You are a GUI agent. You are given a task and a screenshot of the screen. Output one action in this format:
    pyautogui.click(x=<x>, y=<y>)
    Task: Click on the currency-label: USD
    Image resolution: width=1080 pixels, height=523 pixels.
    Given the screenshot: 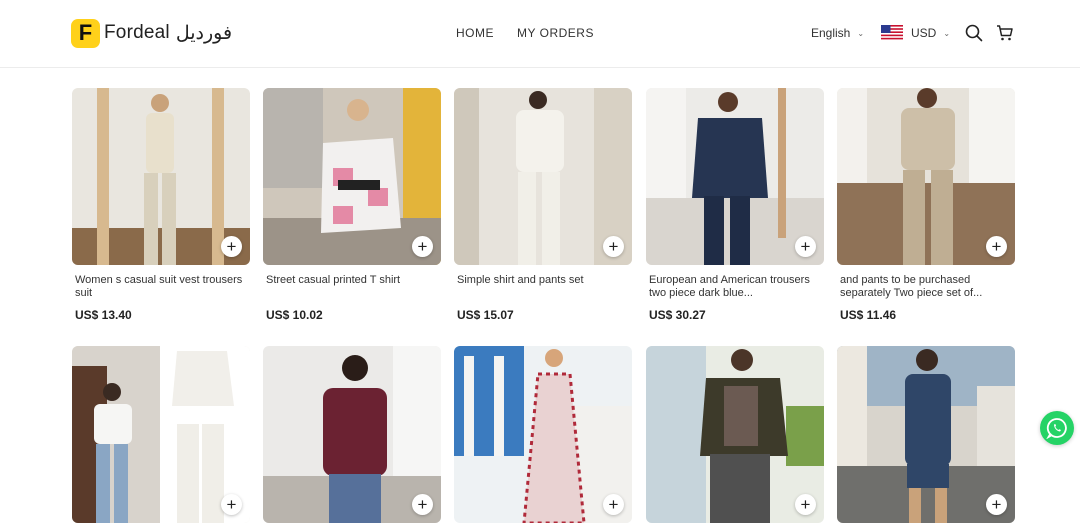 What is the action you would take?
    pyautogui.click(x=924, y=33)
    